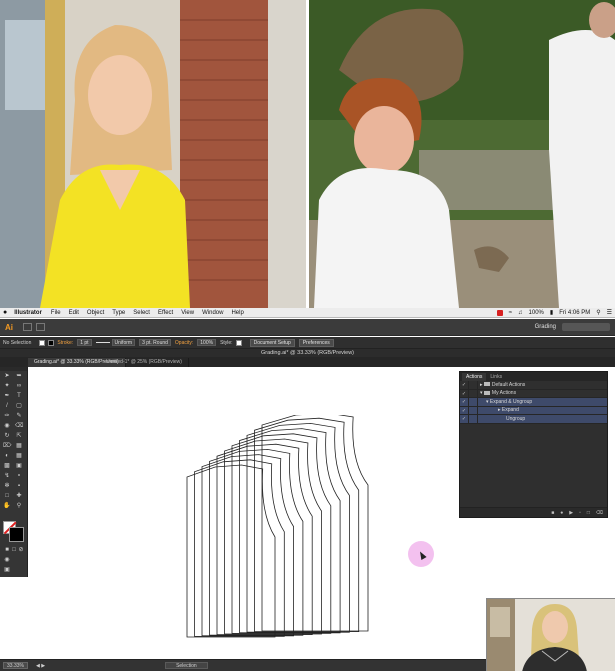 This screenshot has width=615, height=671. I want to click on tab-untitled: Untitled-1* @ 25% (RGB/Preview), so click(144, 362).